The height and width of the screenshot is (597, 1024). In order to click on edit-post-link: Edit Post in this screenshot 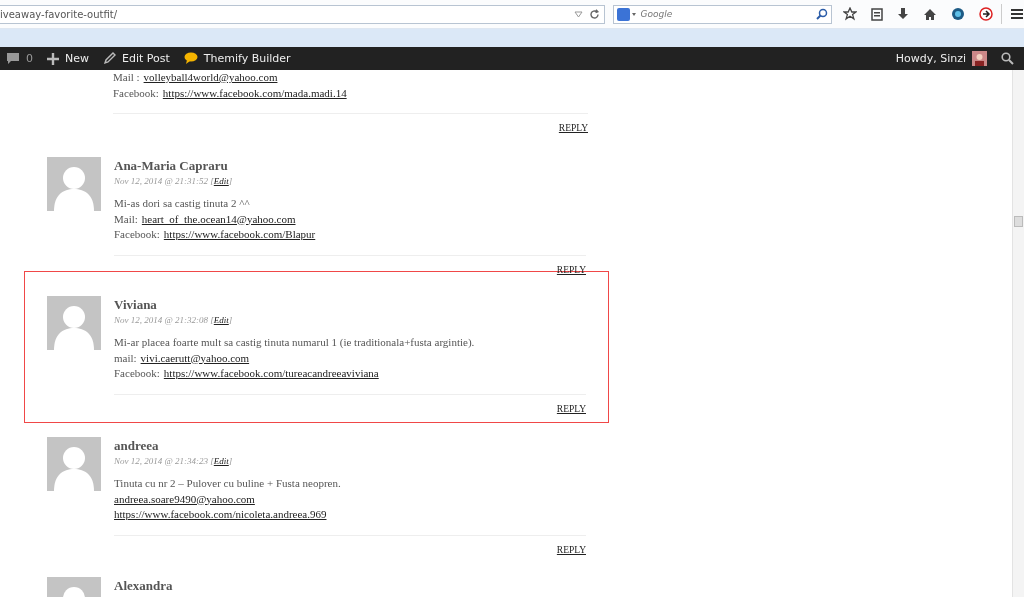, I will do `click(136, 58)`.